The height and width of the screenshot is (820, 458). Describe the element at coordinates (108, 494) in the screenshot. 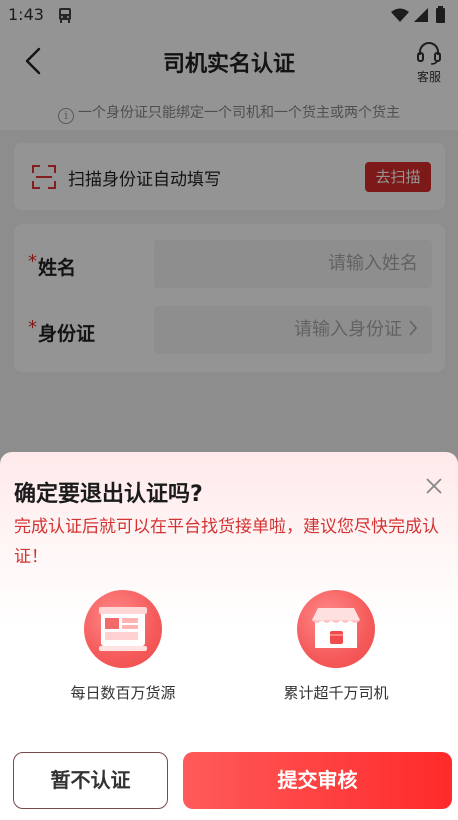

I see `dialog-title: 确定要退出认证吗?` at that location.